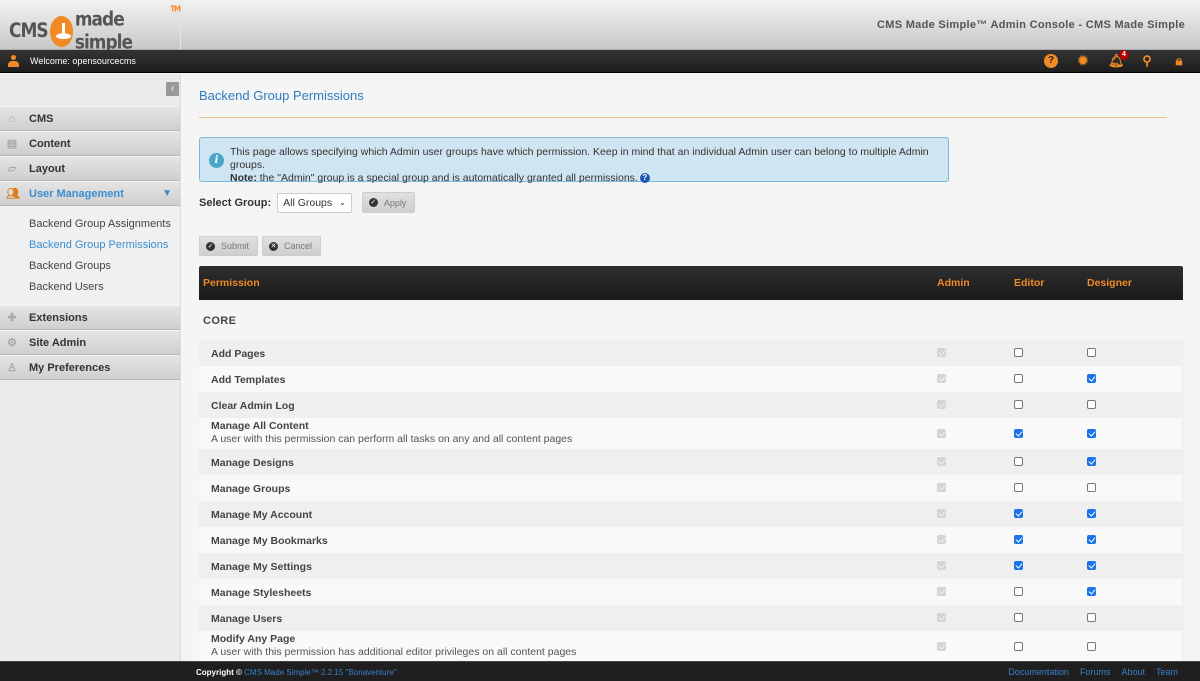 Image resolution: width=1200 pixels, height=681 pixels. I want to click on chevron-down-icon: ▼, so click(167, 193).